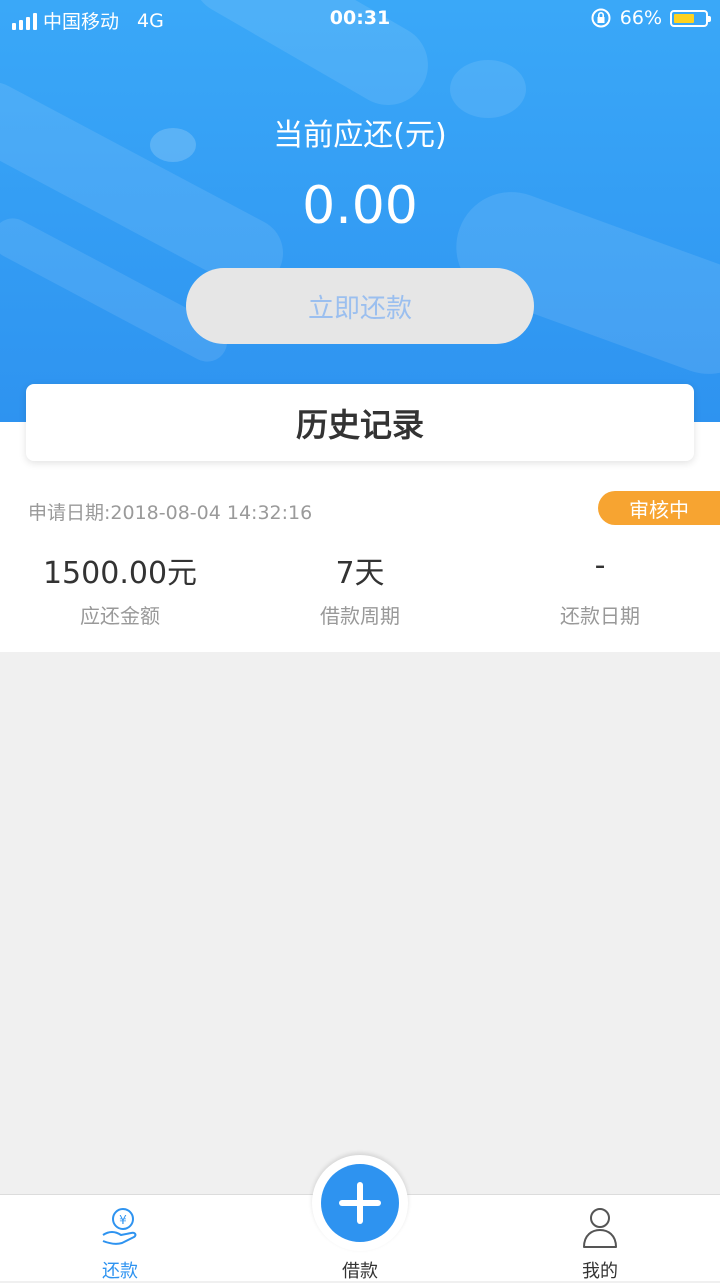  I want to click on repay-date-value: -, so click(600, 565).